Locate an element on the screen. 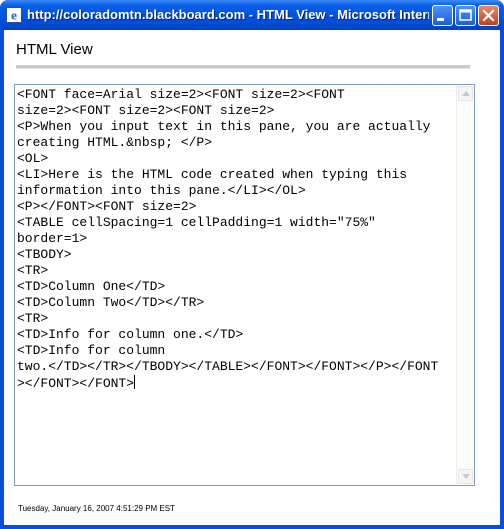  scroll-up-button is located at coordinates (465, 93).